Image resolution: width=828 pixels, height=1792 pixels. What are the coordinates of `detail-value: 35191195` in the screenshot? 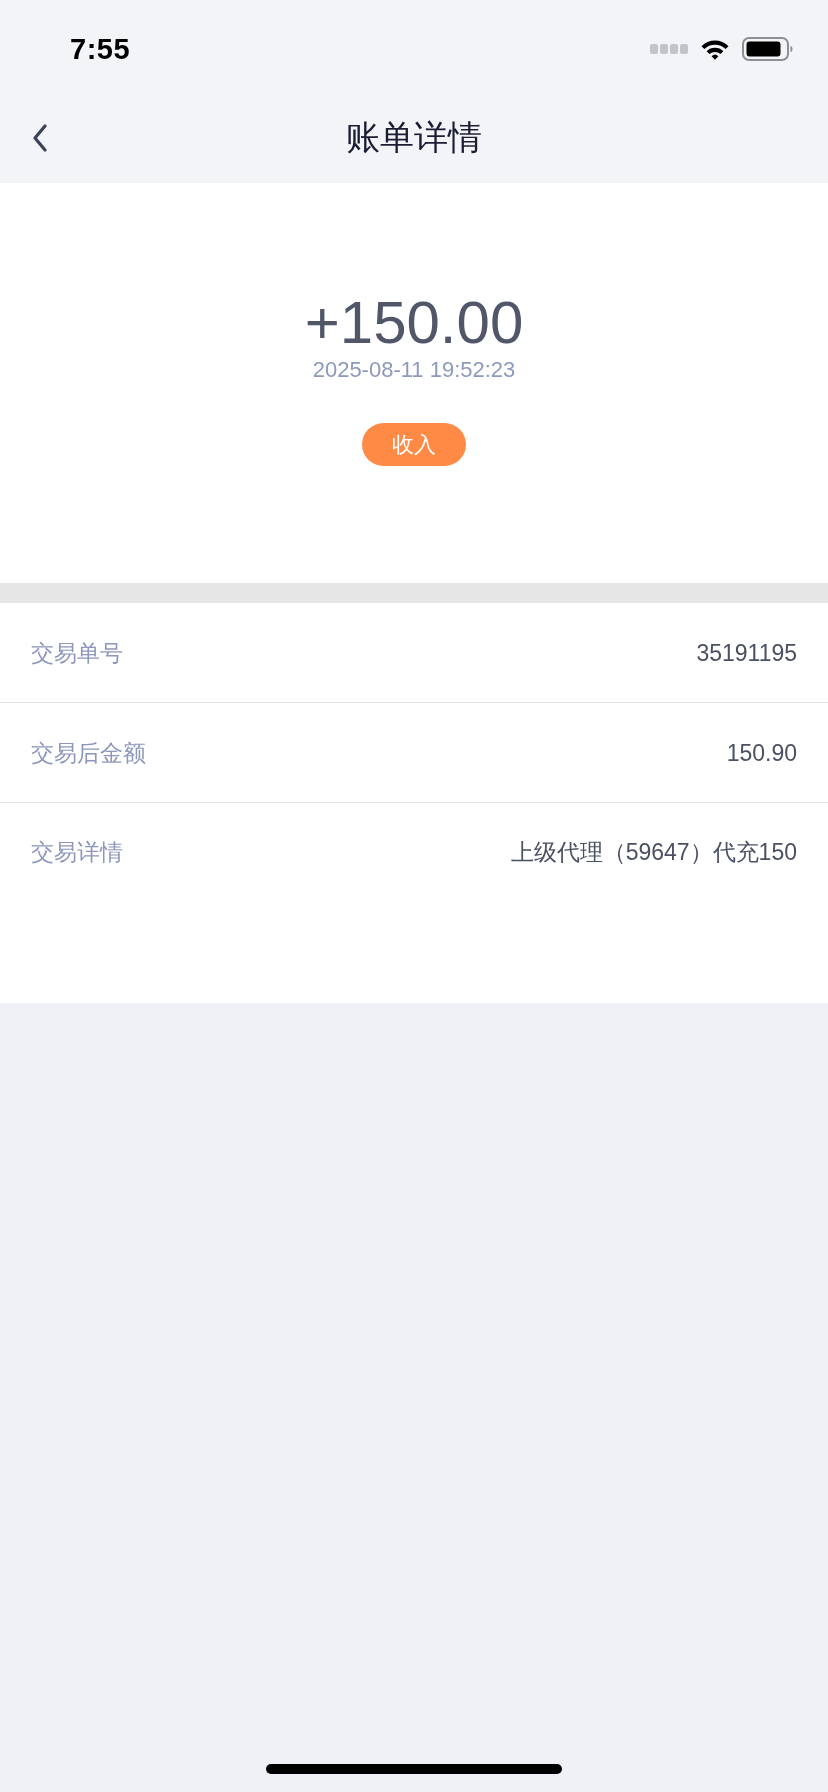 It's located at (746, 652).